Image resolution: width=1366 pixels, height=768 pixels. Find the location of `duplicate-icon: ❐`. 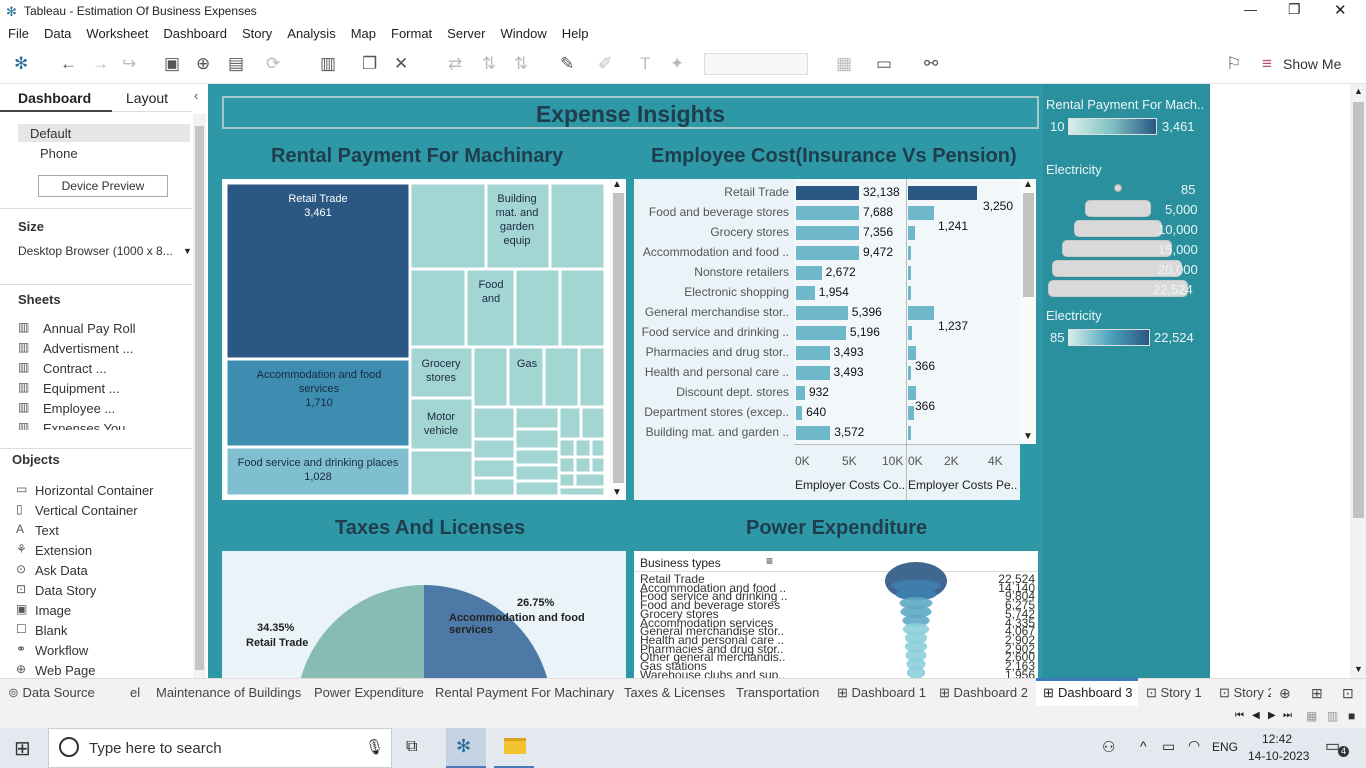

duplicate-icon: ❐ is located at coordinates (369, 64).